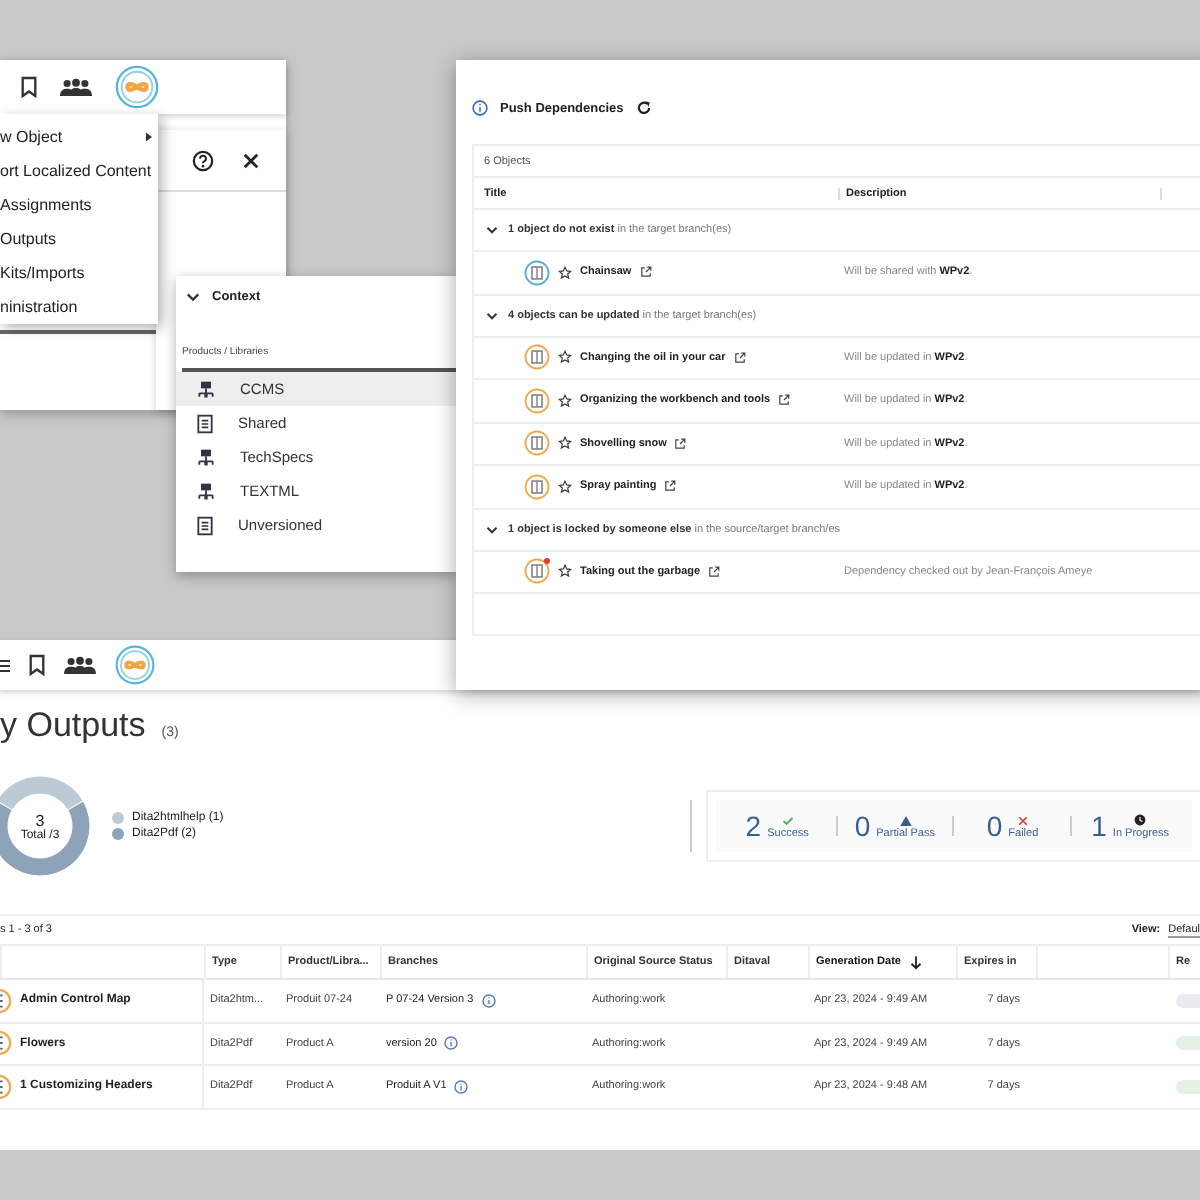 The image size is (1200, 1200). I want to click on menu-item: ort Localized Content, so click(79, 171).